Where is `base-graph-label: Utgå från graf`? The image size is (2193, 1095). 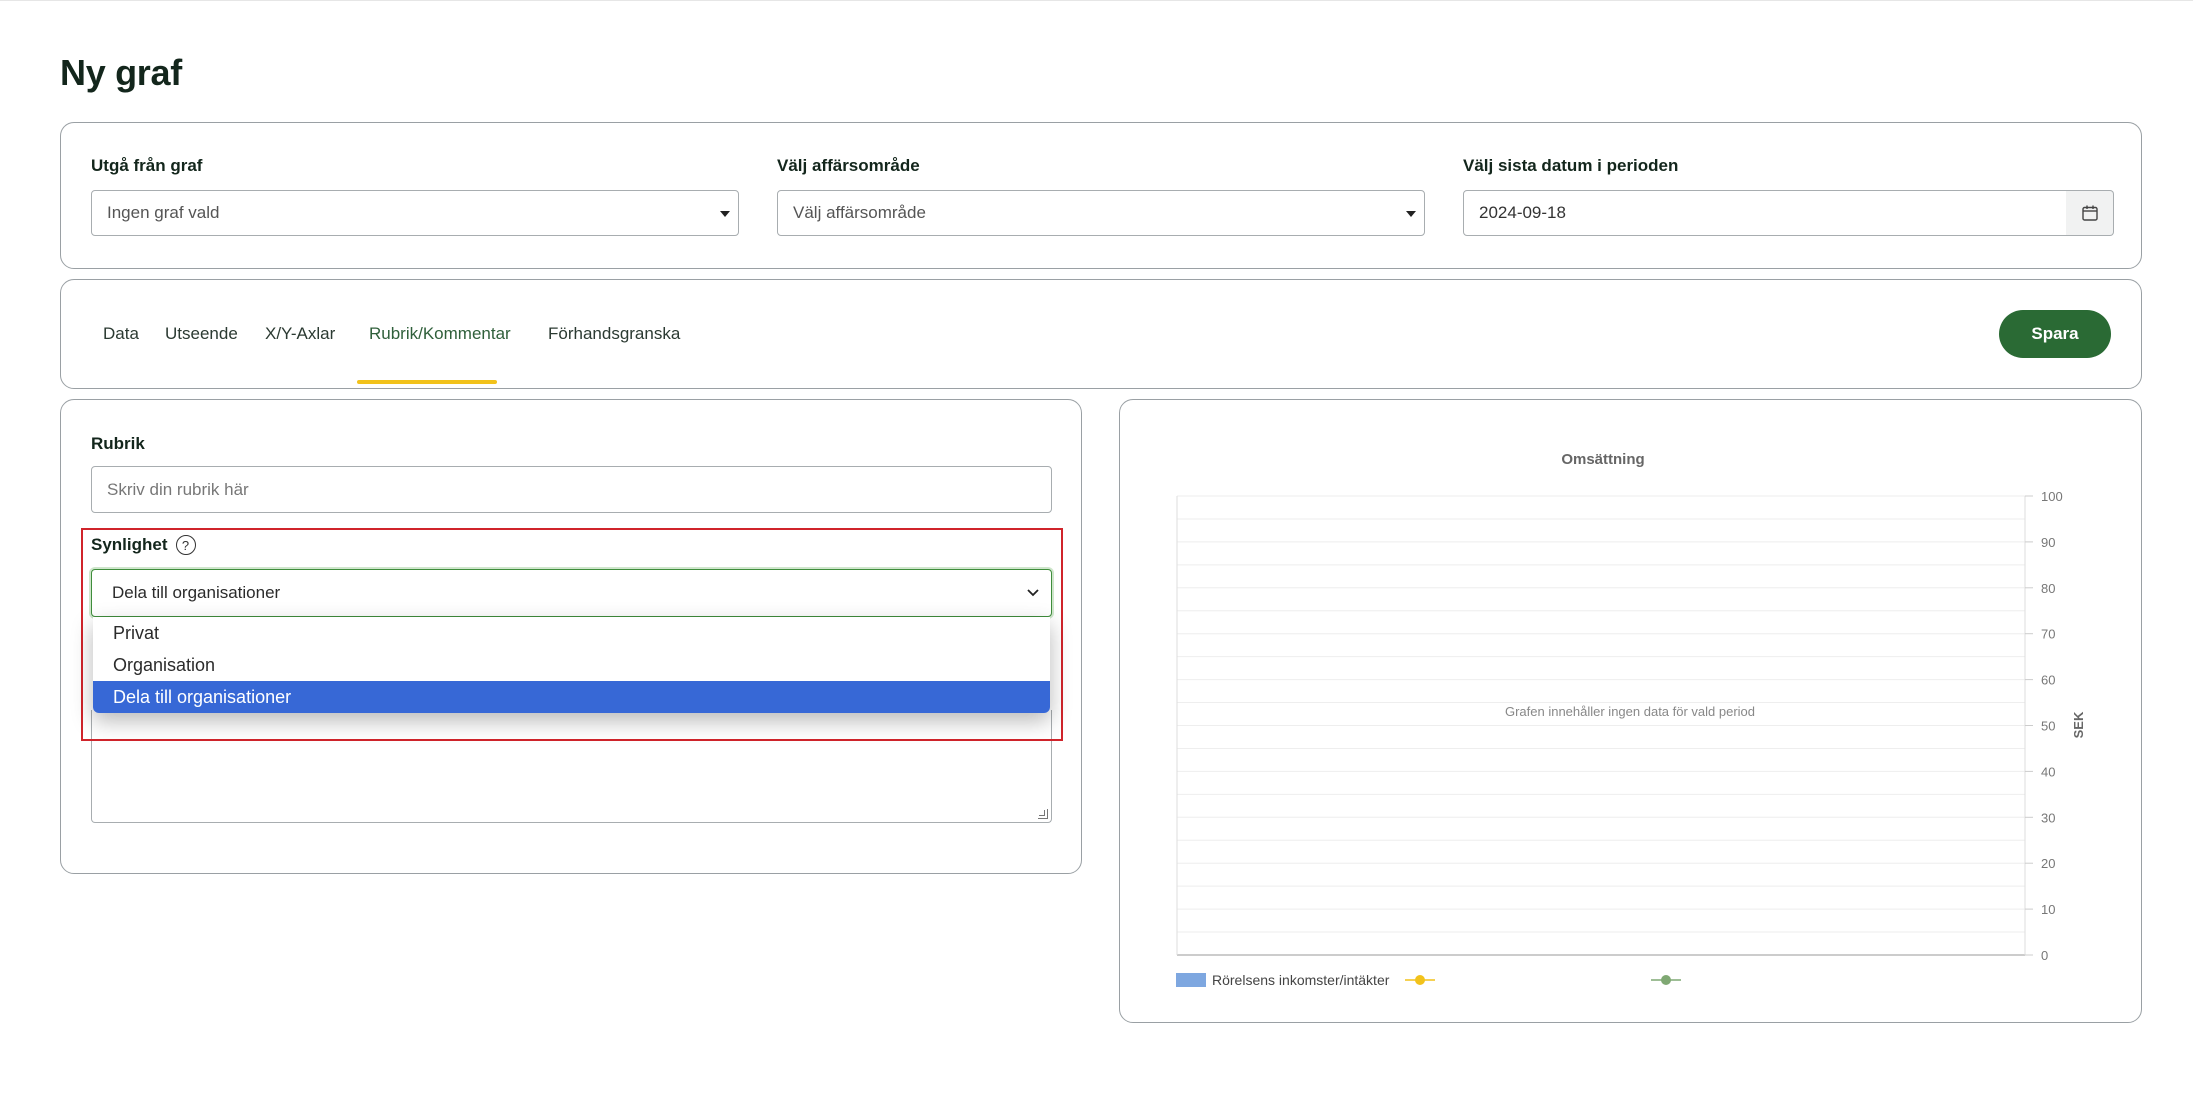 base-graph-label: Utgå från graf is located at coordinates (147, 165).